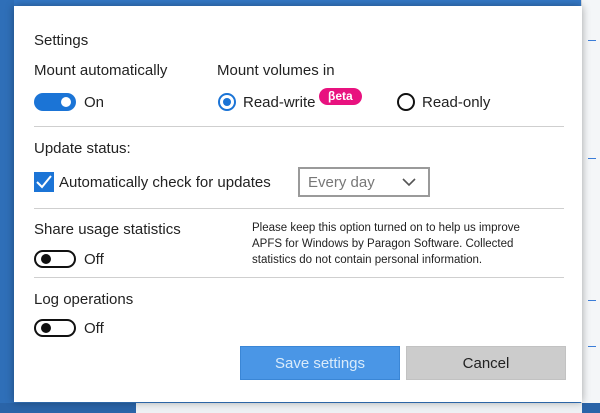 The width and height of the screenshot is (600, 413). I want to click on share-stats-state: Off, so click(94, 259).